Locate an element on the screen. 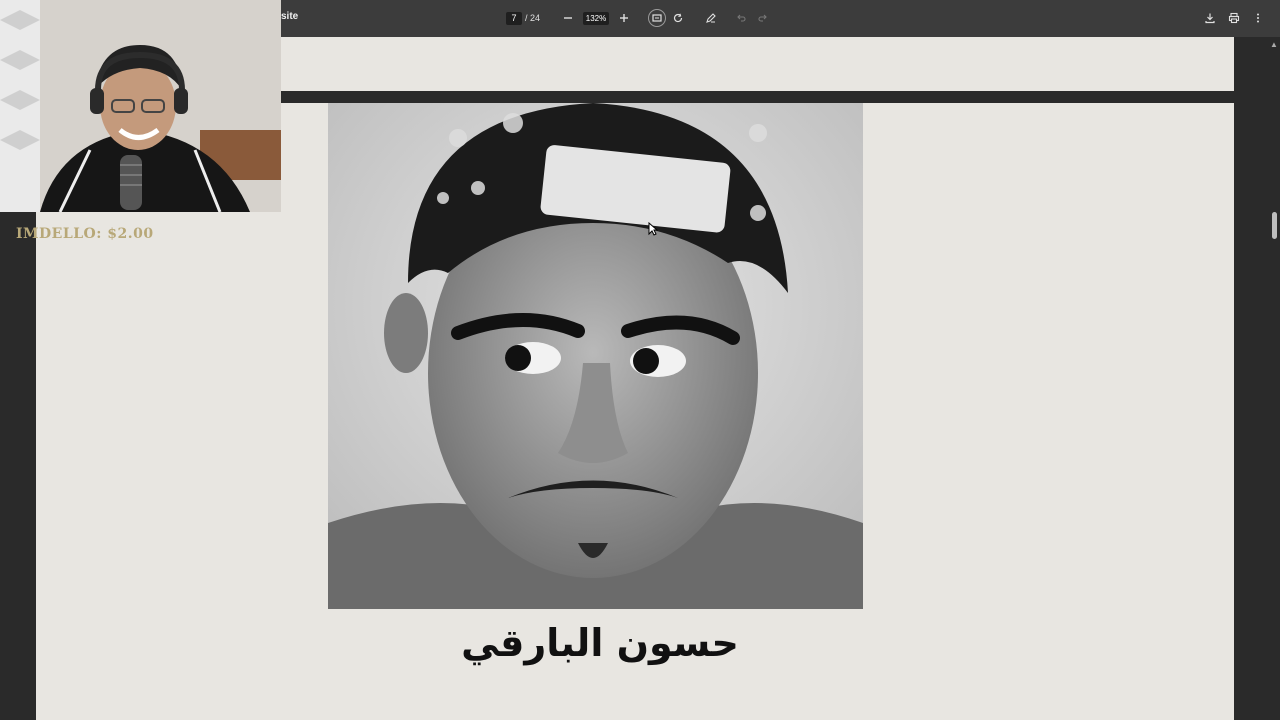 This screenshot has height=720, width=1280. undo-icon is located at coordinates (741, 18).